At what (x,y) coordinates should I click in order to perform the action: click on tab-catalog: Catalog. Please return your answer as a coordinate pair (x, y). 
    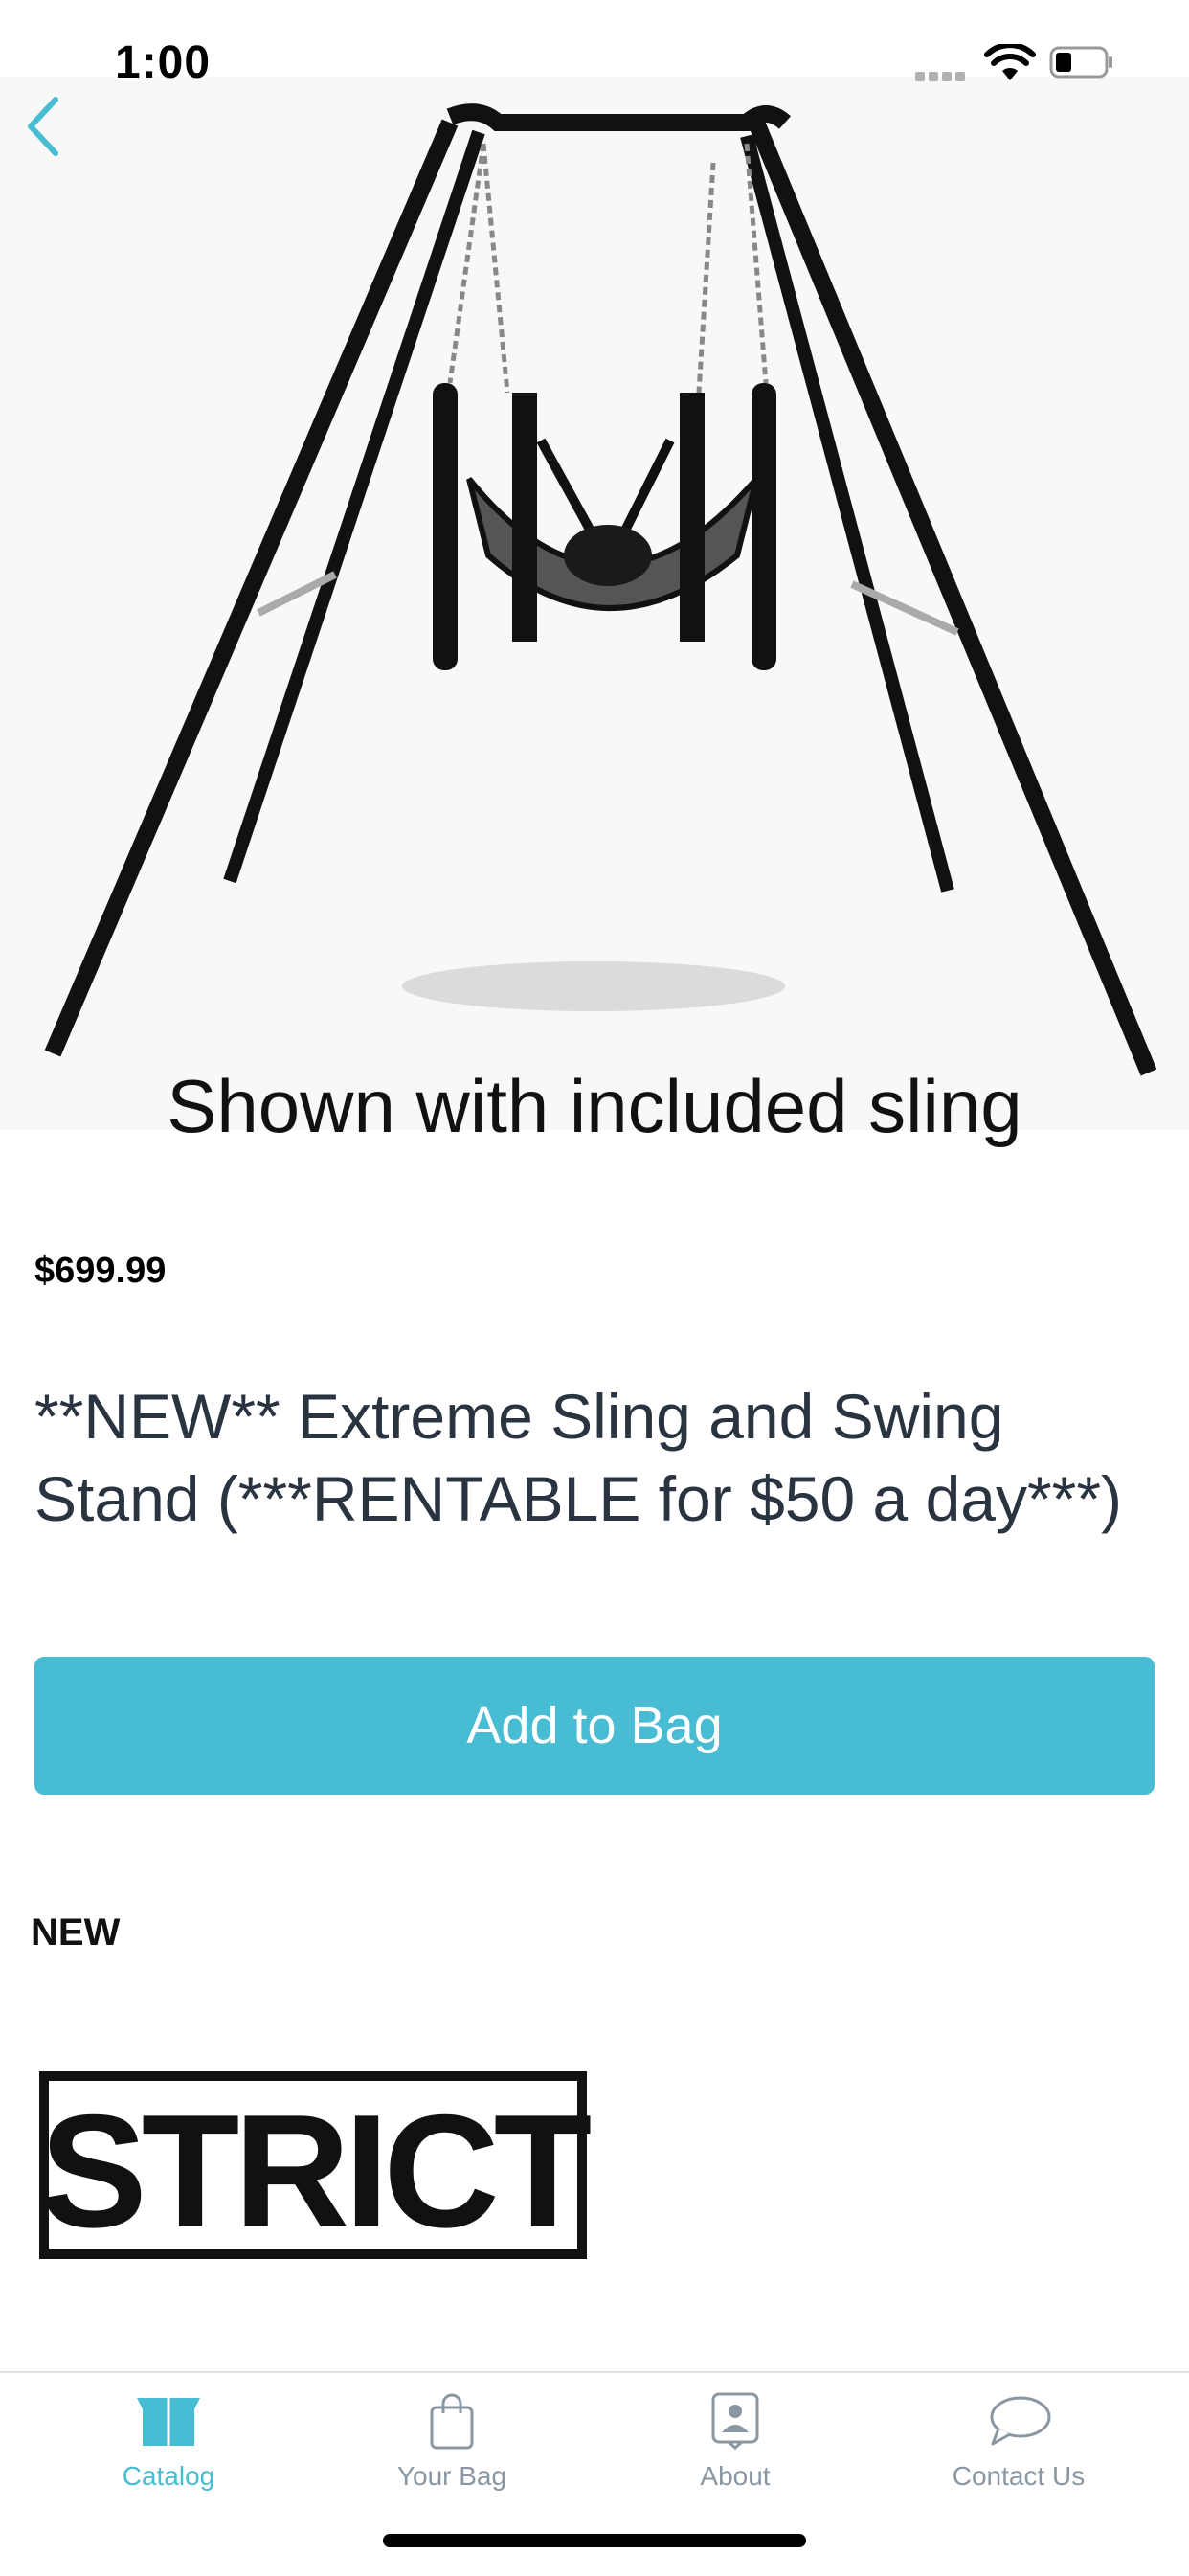
    Looking at the image, I should click on (168, 2442).